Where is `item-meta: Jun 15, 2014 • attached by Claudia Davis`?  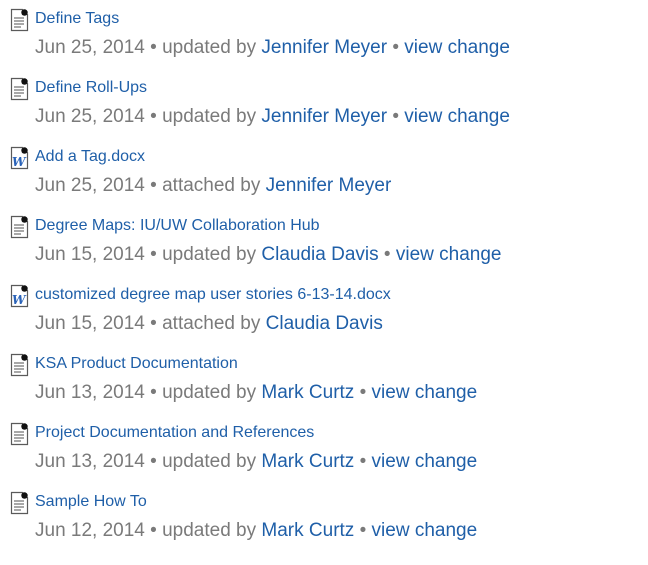 item-meta: Jun 15, 2014 • attached by Claudia Davis is located at coordinates (209, 324).